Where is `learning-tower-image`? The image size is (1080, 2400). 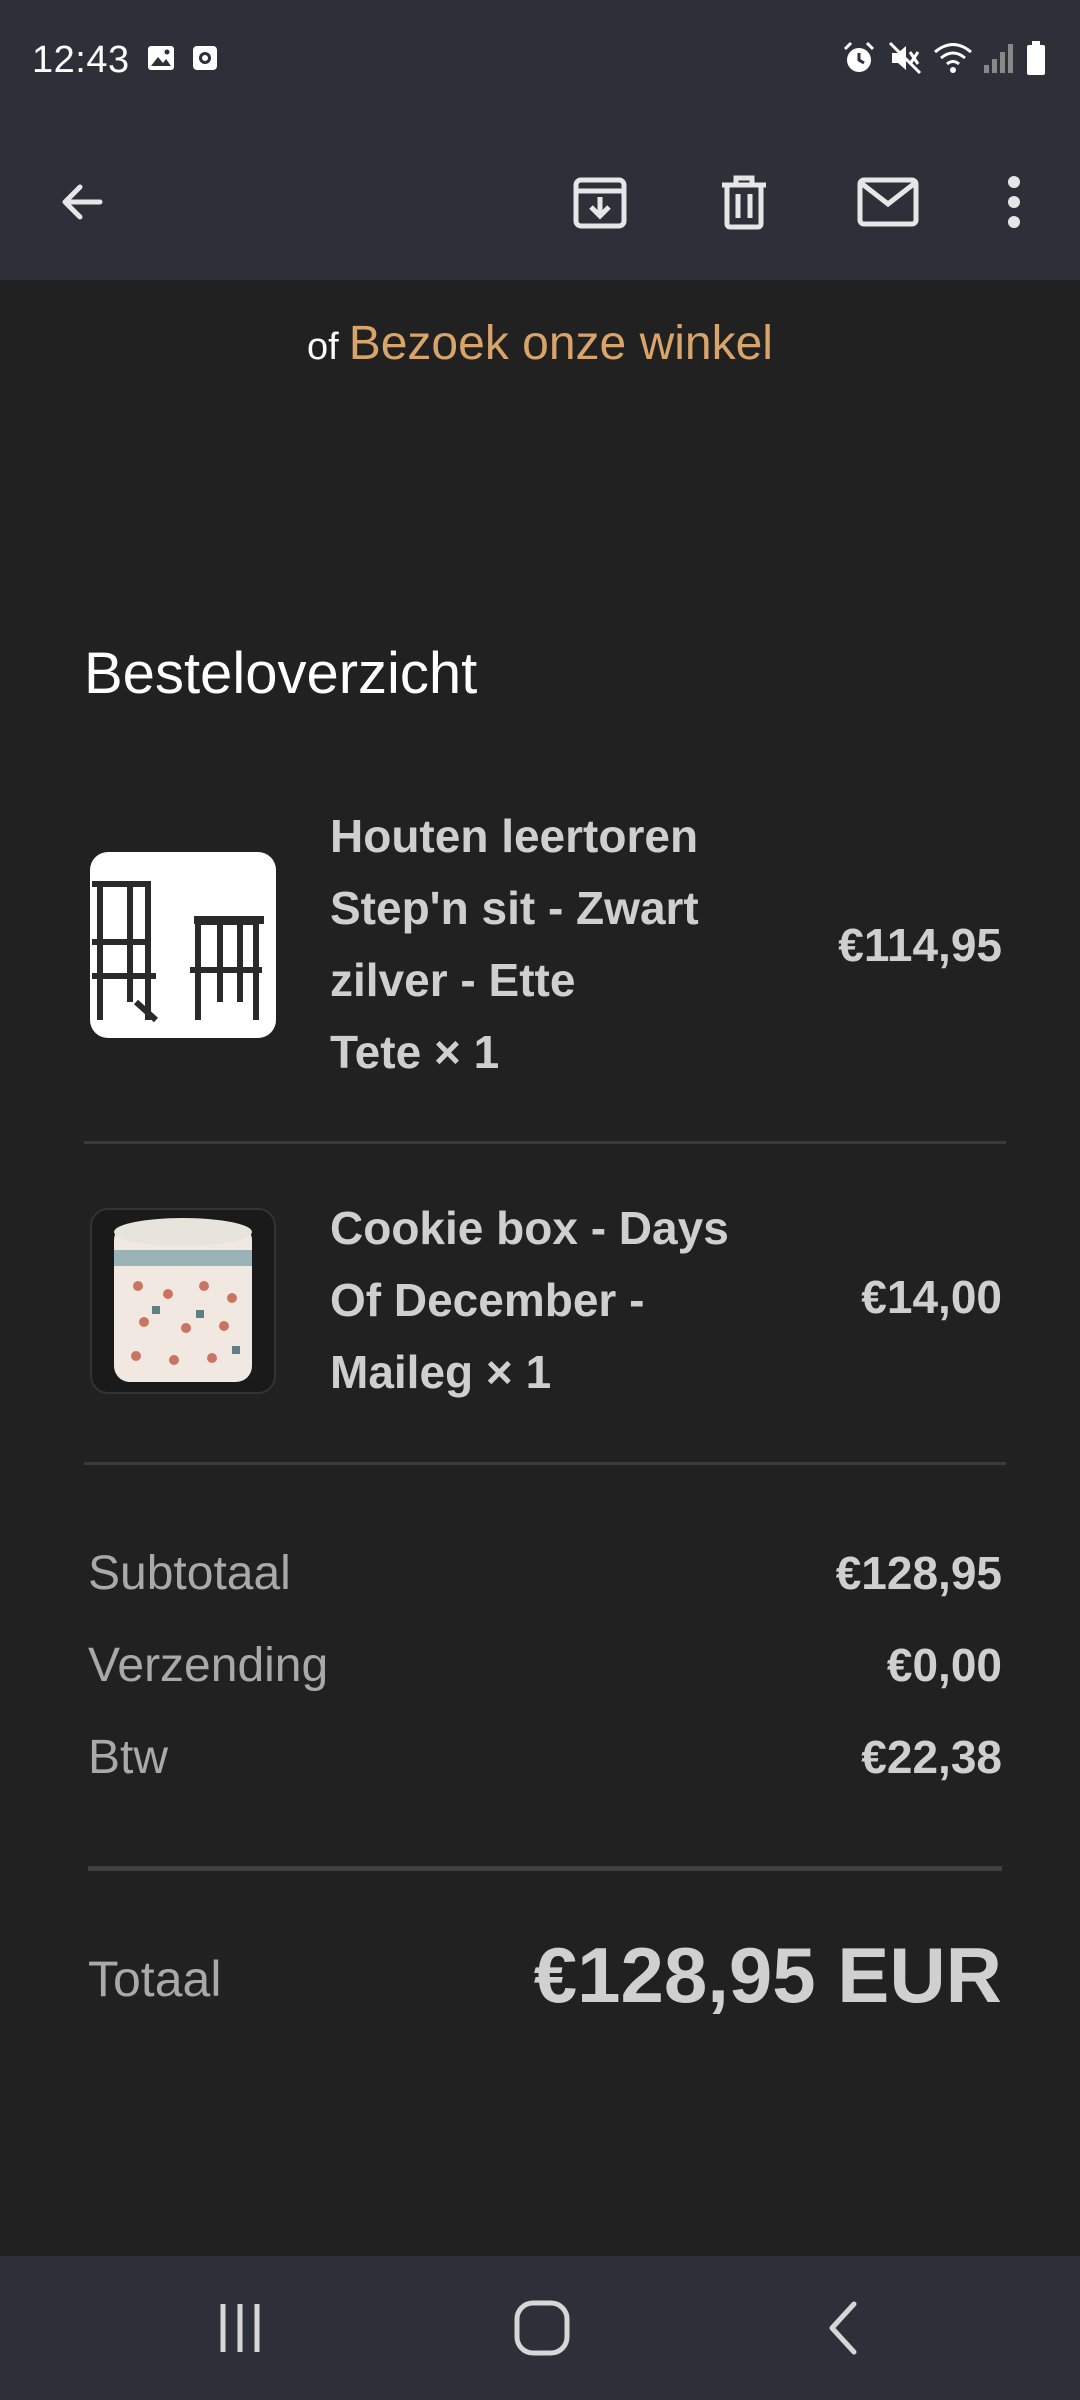
learning-tower-image is located at coordinates (183, 945).